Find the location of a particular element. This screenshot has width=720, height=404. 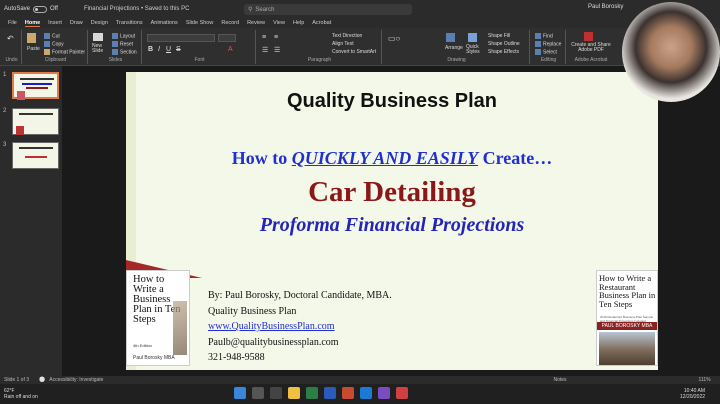

paste-button is located at coordinates (32, 38).